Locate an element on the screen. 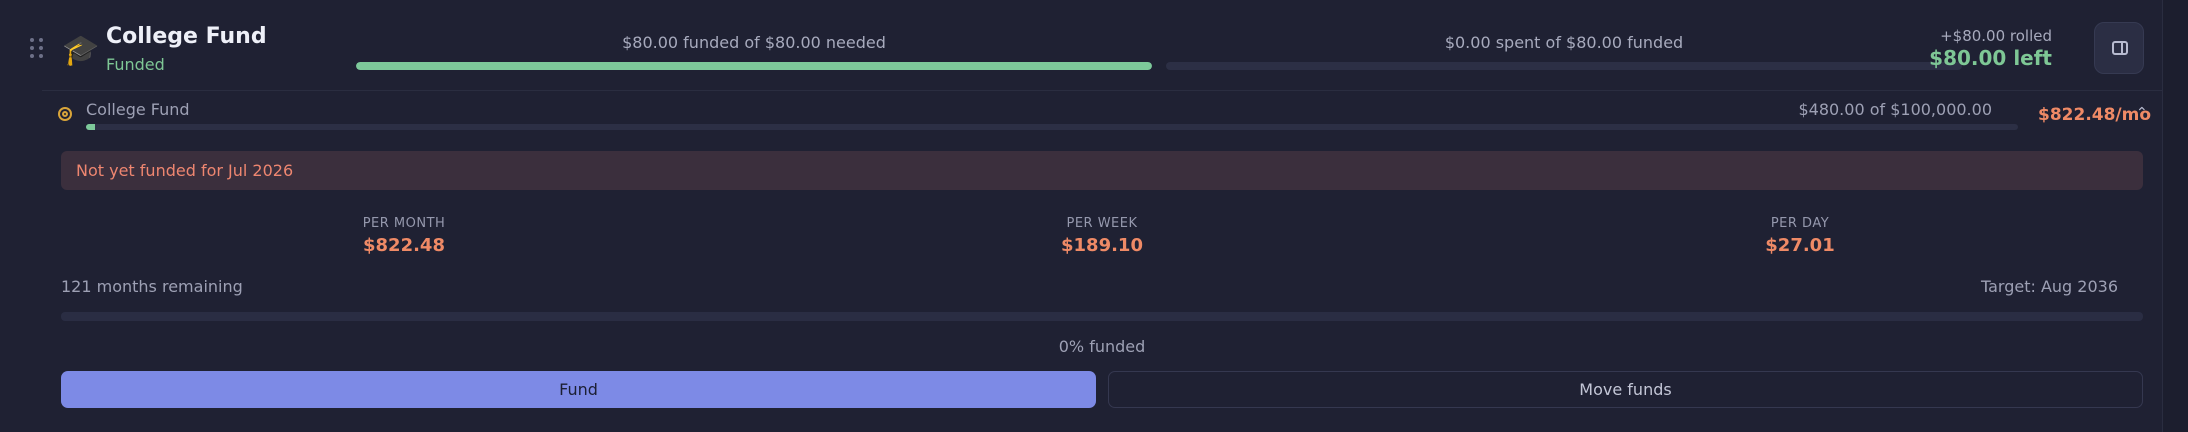 This screenshot has height=432, width=2188. percent-funded-bar is located at coordinates (1102, 316).